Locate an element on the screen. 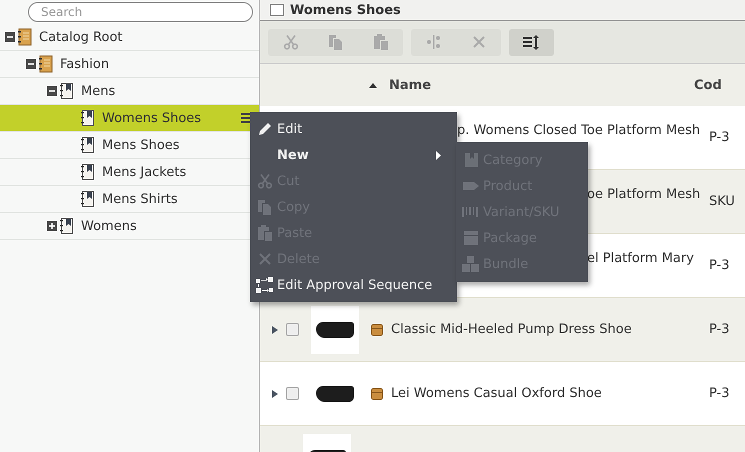 The height and width of the screenshot is (452, 745). column-header: Name is located at coordinates (410, 85).